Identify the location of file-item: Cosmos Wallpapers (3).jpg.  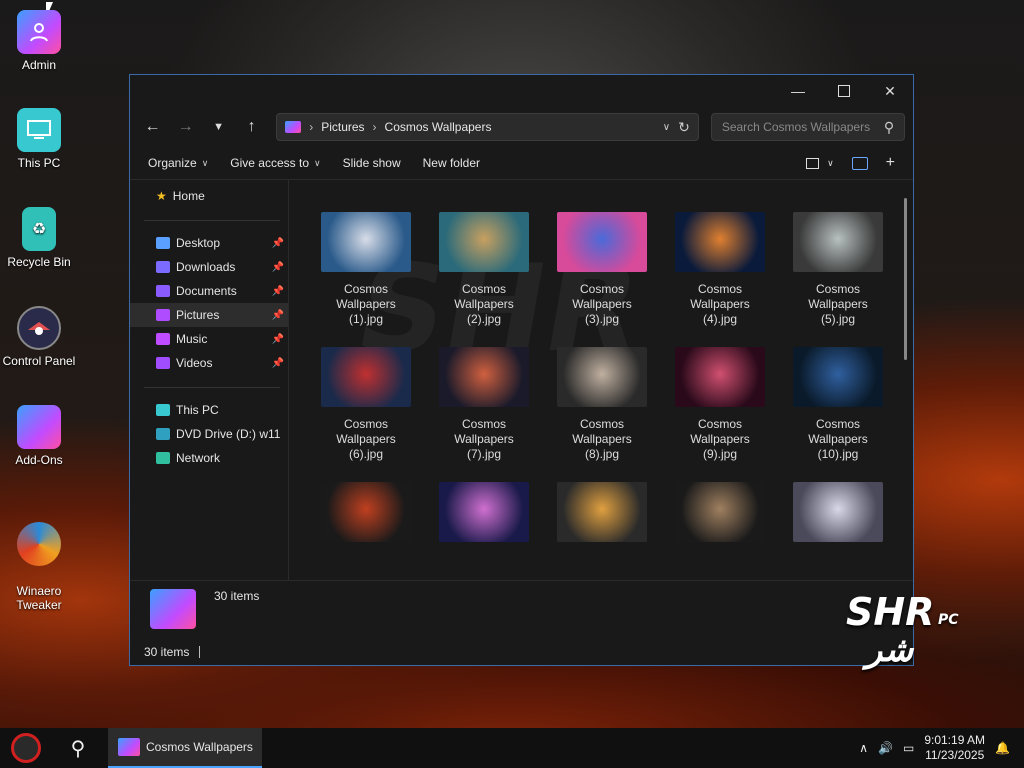
(602, 269).